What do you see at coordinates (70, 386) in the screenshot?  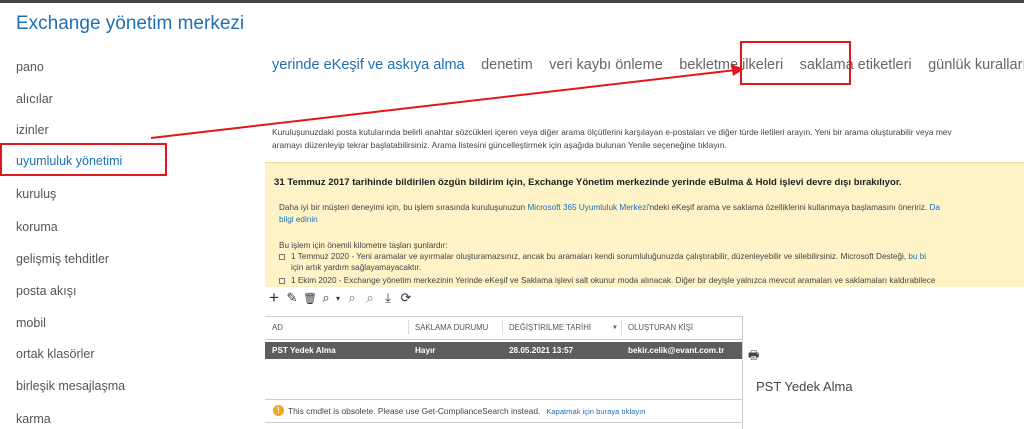 I see `sidebar-item-unified-messaging: birleşik mesajlaşma` at bounding box center [70, 386].